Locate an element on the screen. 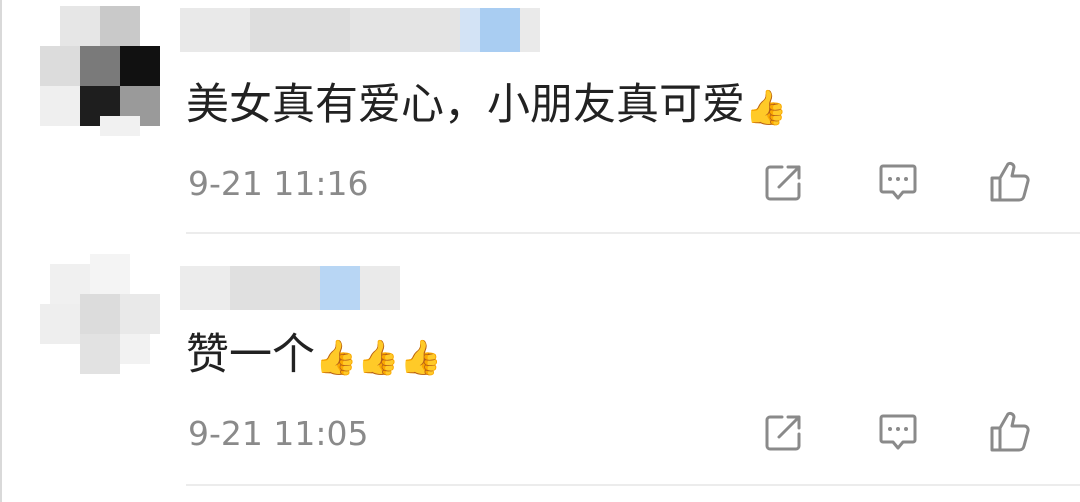 This screenshot has width=1080, height=502. thumbs-up-emoji: 👍 is located at coordinates (766, 108).